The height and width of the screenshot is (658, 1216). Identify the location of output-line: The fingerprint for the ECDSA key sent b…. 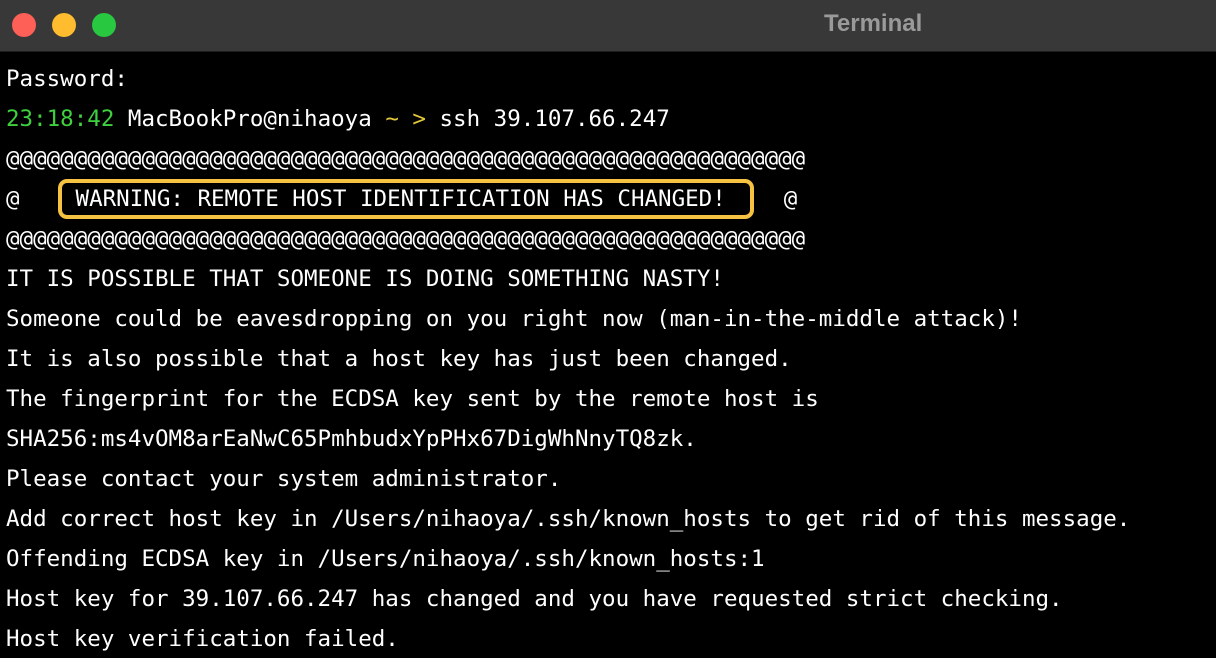
(412, 399).